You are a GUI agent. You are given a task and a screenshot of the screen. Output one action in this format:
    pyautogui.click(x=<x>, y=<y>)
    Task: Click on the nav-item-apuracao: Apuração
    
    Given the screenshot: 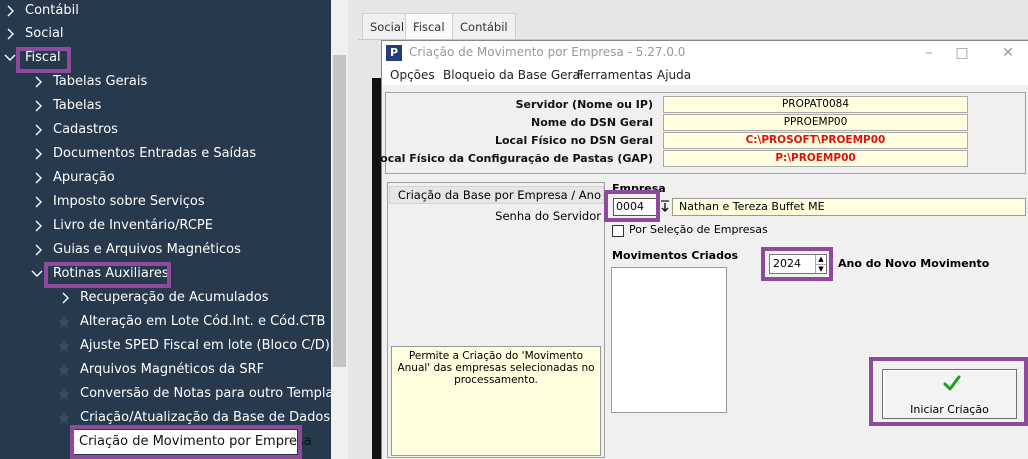 What is the action you would take?
    pyautogui.click(x=165, y=178)
    